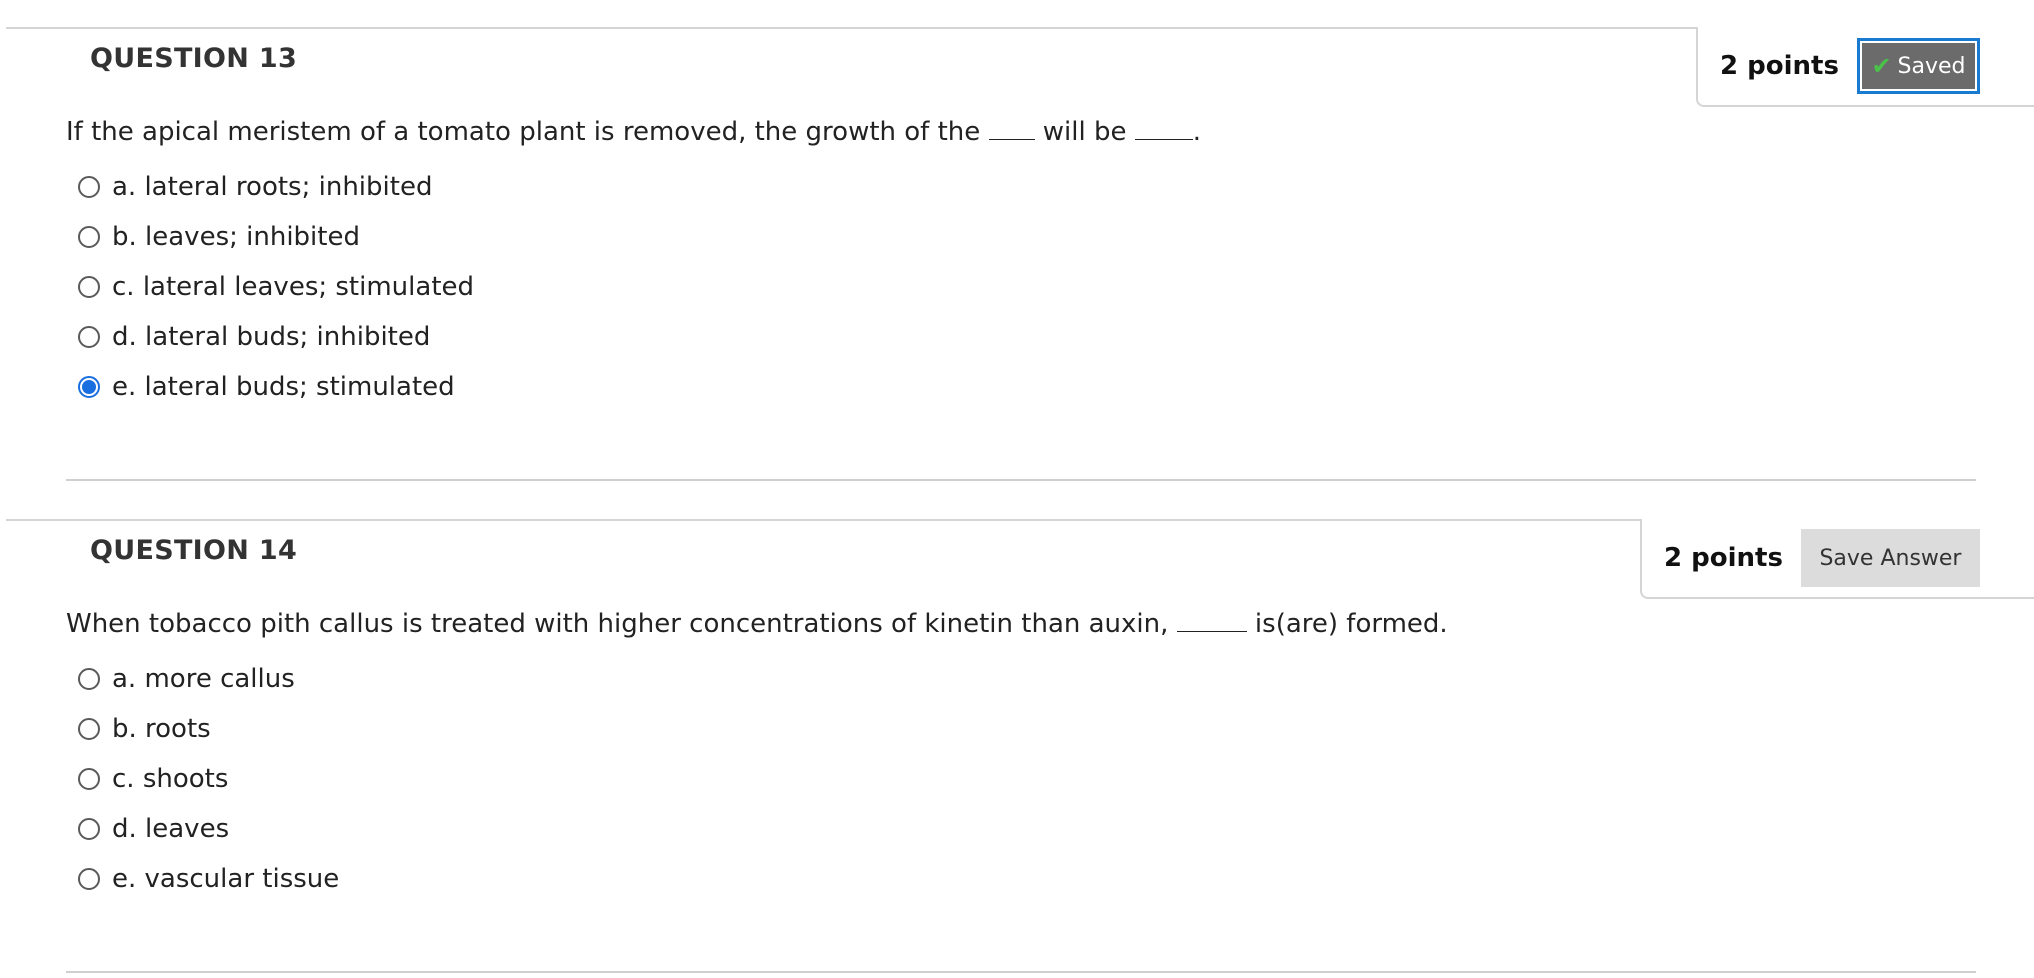 This screenshot has width=2034, height=978. I want to click on question-text-part: ., so click(1197, 132).